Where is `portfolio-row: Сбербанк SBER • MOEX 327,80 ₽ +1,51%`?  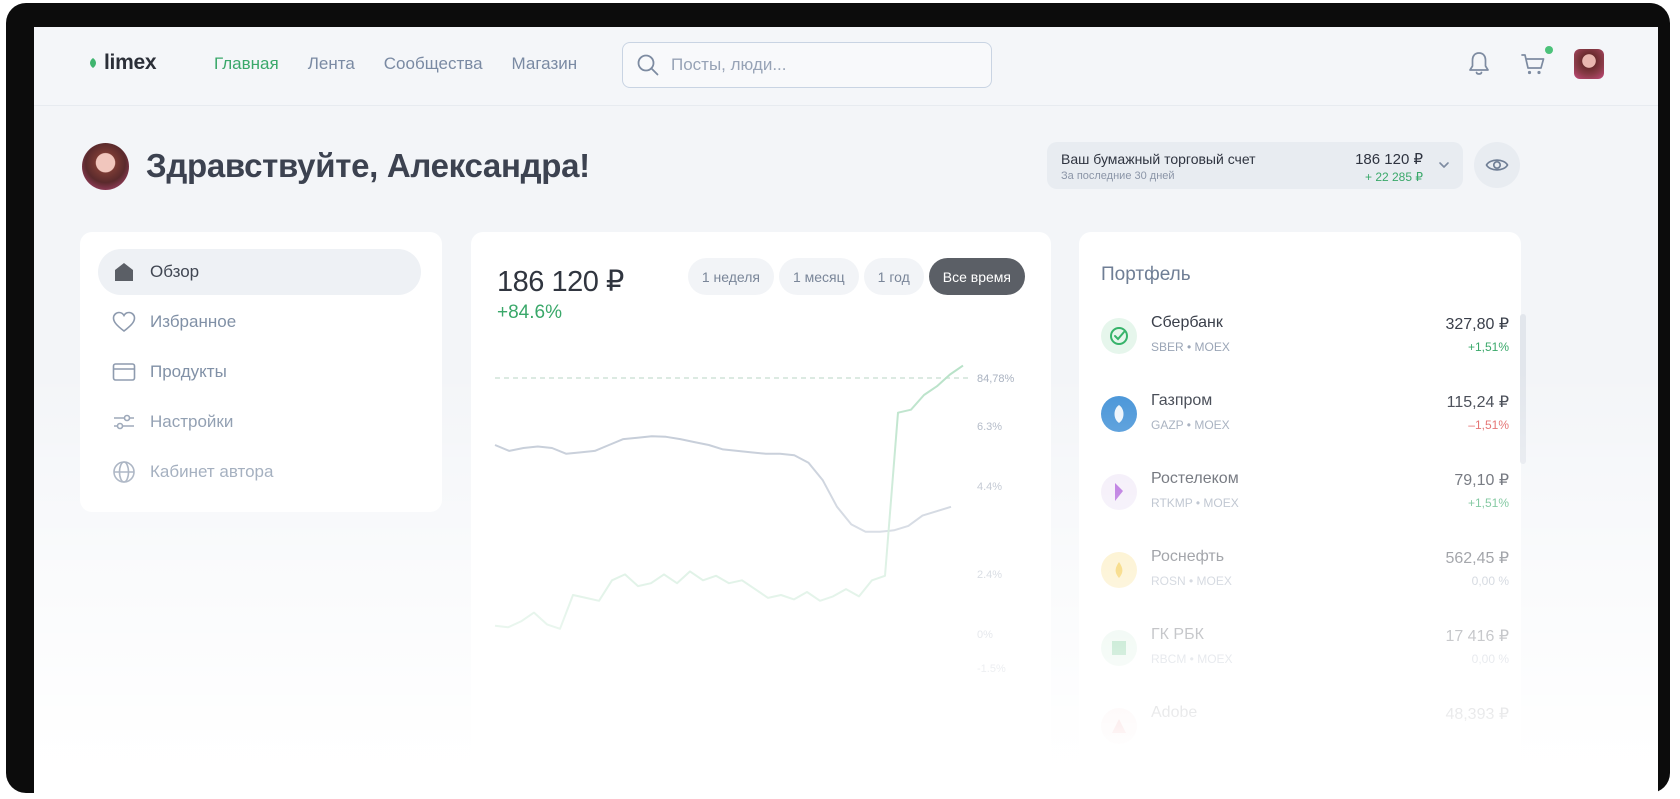 portfolio-row: Сбербанк SBER • MOEX 327,80 ₽ +1,51% is located at coordinates (1305, 341).